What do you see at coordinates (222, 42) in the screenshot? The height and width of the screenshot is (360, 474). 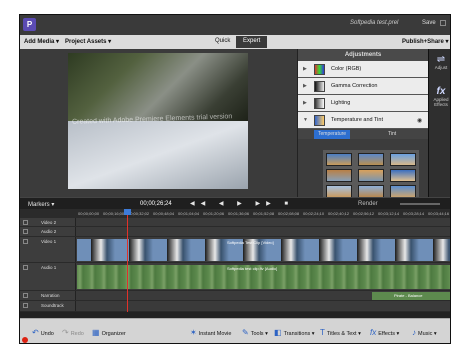 I see `quick-mode-tab: Quick` at bounding box center [222, 42].